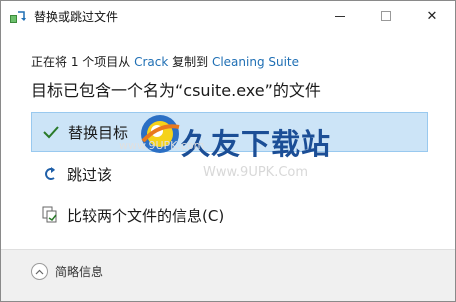  I want to click on fewer-details-label: 简略信息, so click(79, 272).